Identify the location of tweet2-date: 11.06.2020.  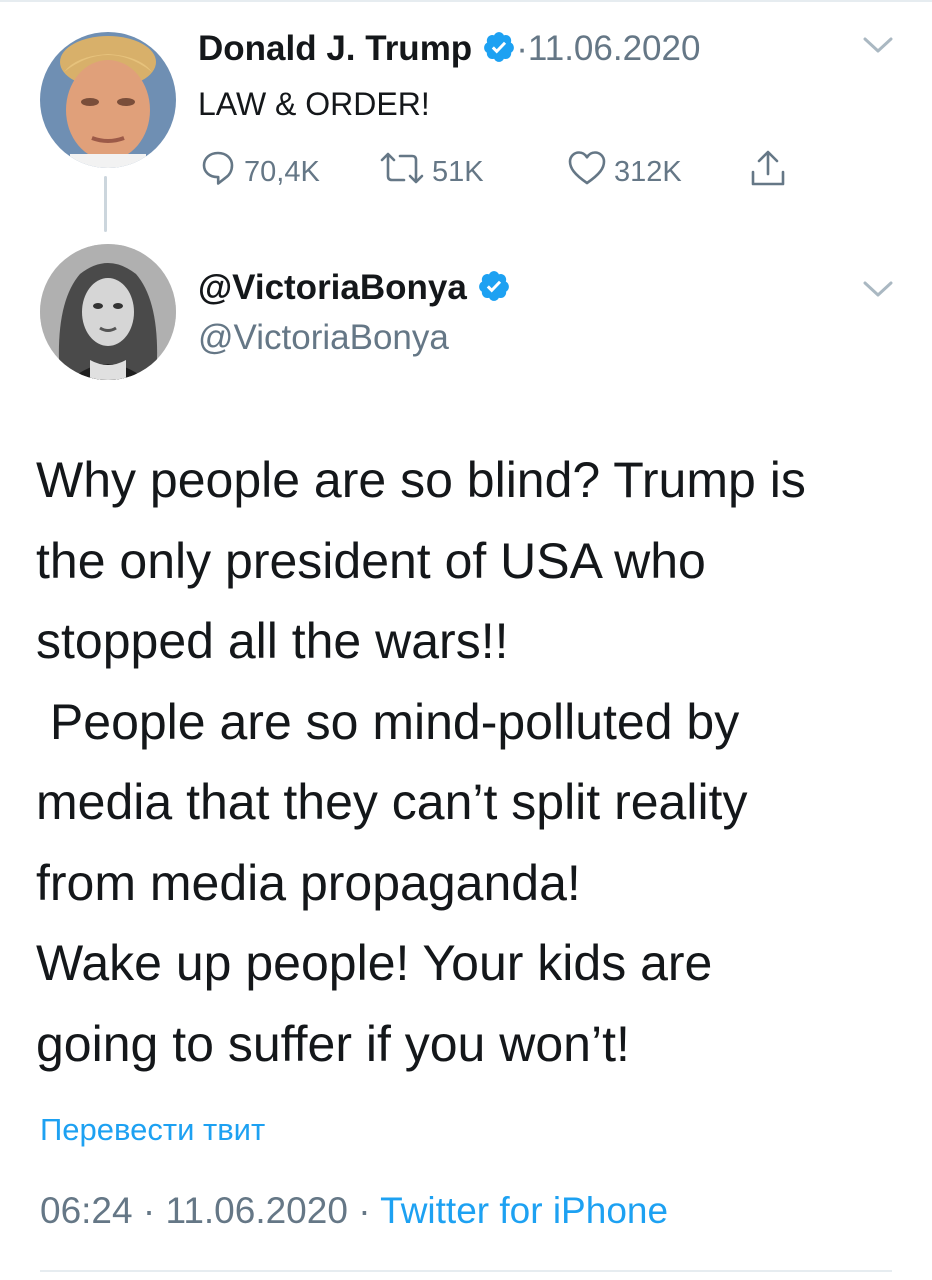
(256, 1210).